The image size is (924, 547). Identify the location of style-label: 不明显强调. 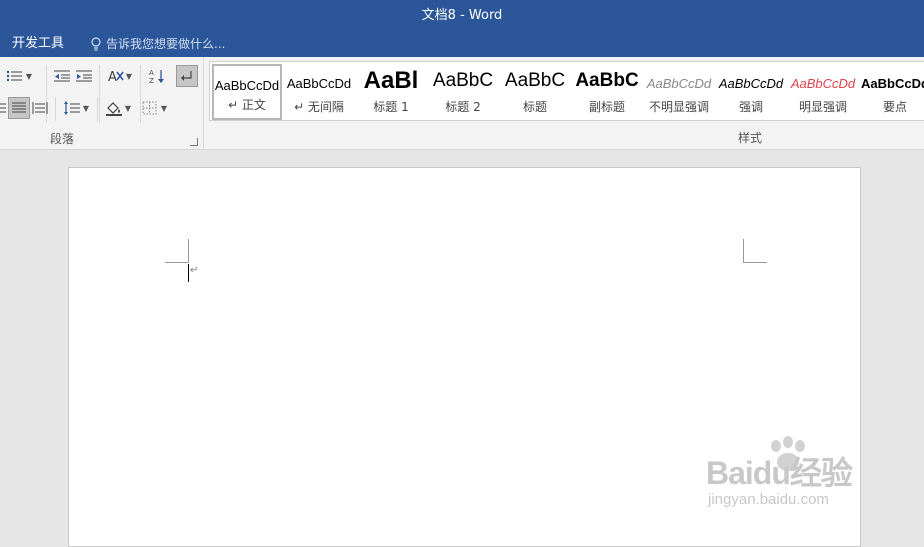
(678, 107).